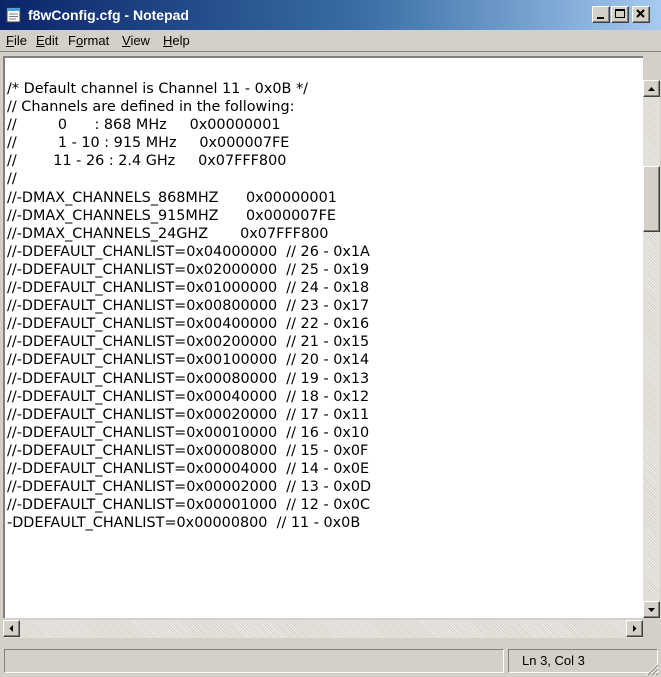 The width and height of the screenshot is (661, 677). Describe the element at coordinates (14, 14) in the screenshot. I see `notepad-icon` at that location.